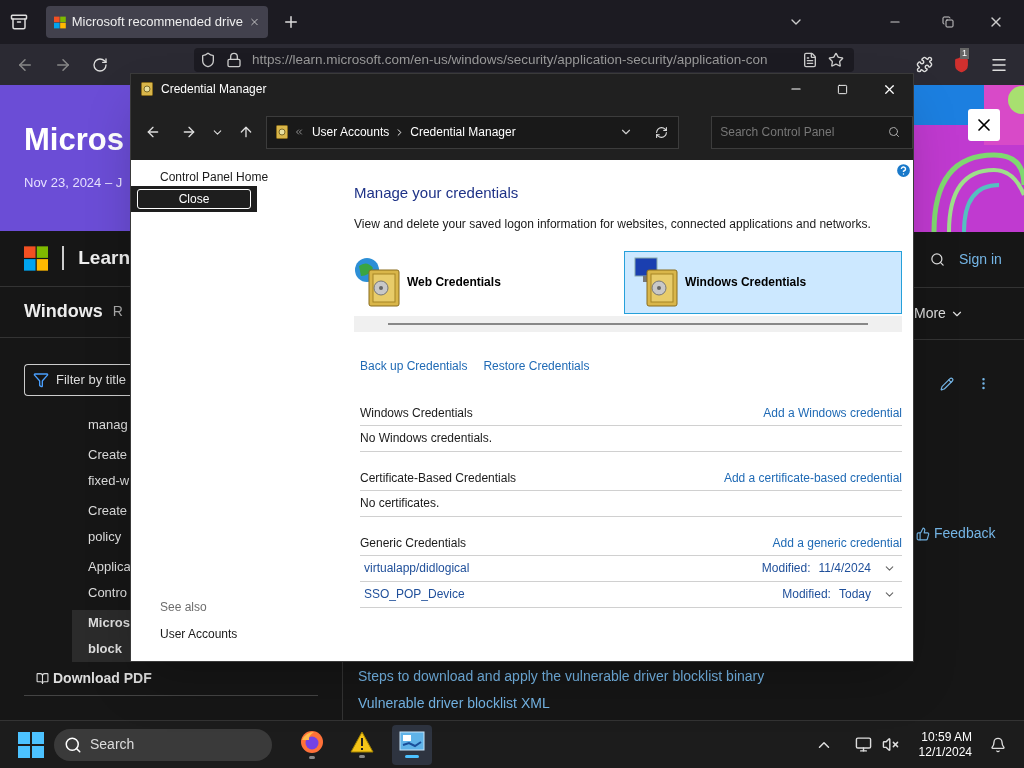  What do you see at coordinates (101, 425) in the screenshot?
I see `toc-item: manag` at bounding box center [101, 425].